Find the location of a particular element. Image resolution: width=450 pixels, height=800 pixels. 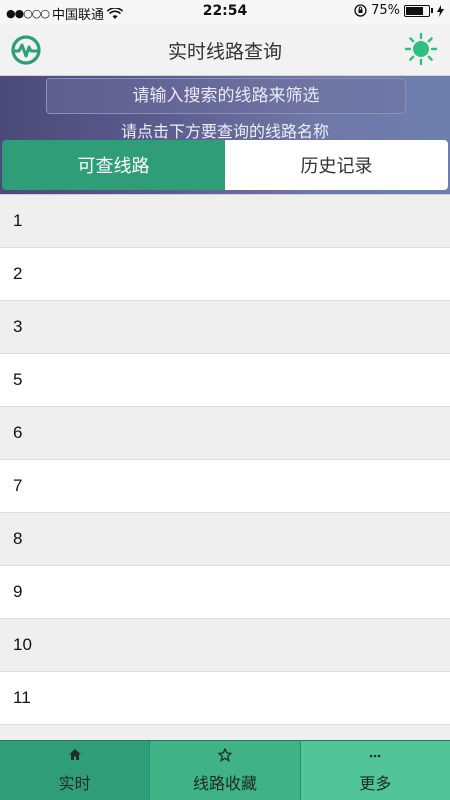

list-item-partial is located at coordinates (225, 732).